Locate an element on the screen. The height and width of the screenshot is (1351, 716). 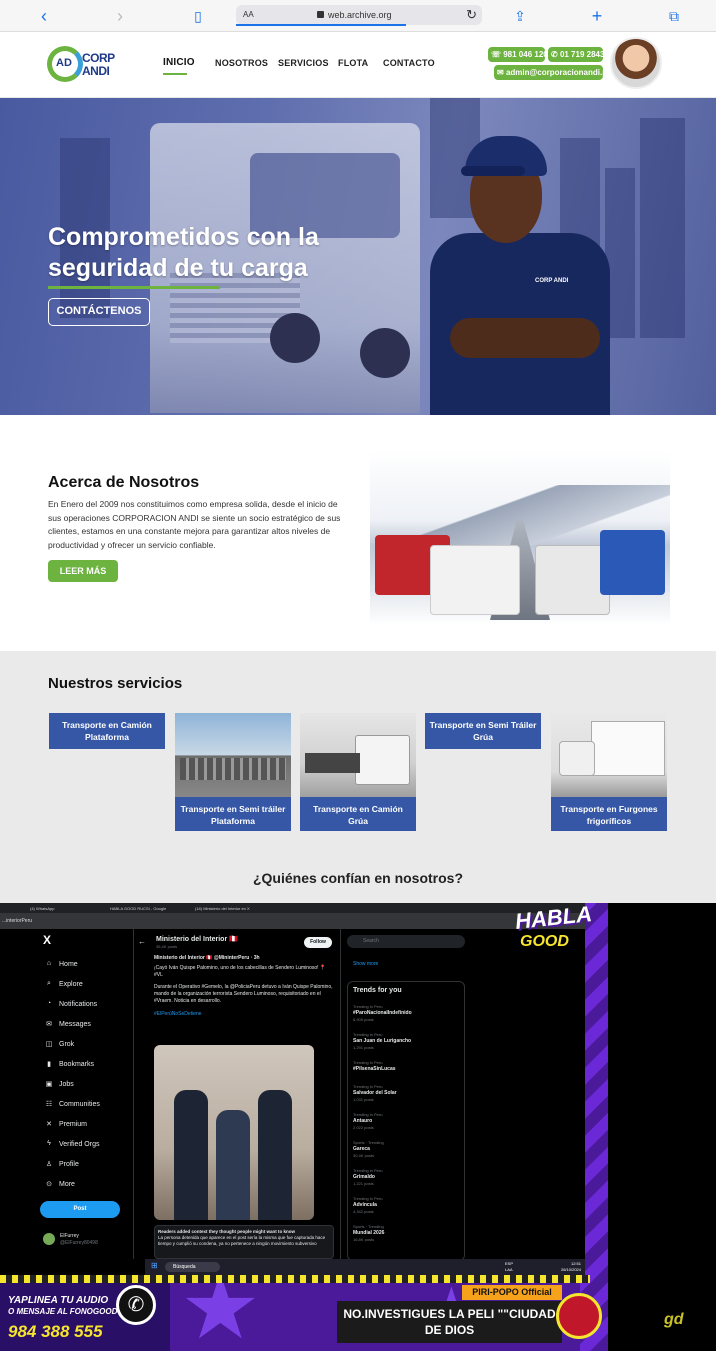
x-show-more-link: Show more is located at coordinates (365, 964).